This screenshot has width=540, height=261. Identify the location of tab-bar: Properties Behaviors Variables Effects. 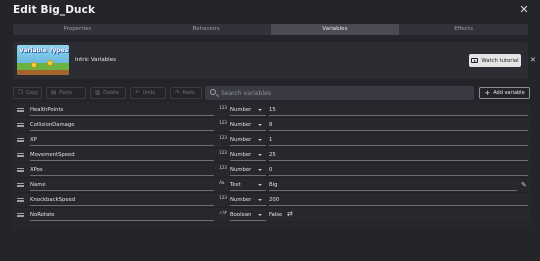
(270, 29).